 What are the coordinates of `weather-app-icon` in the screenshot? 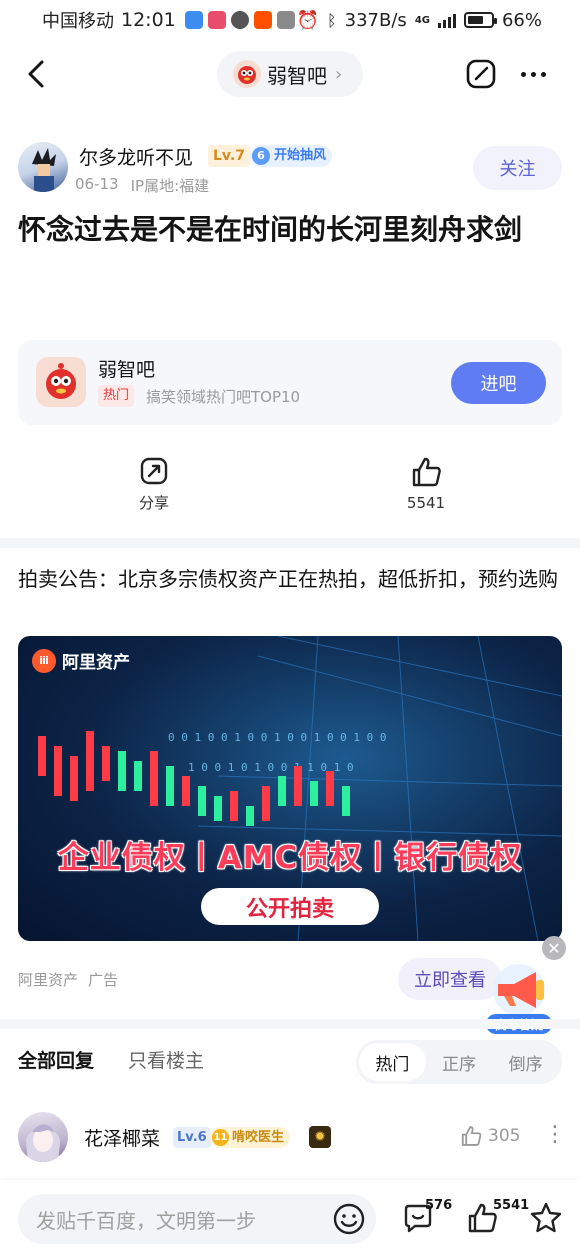 It's located at (193, 20).